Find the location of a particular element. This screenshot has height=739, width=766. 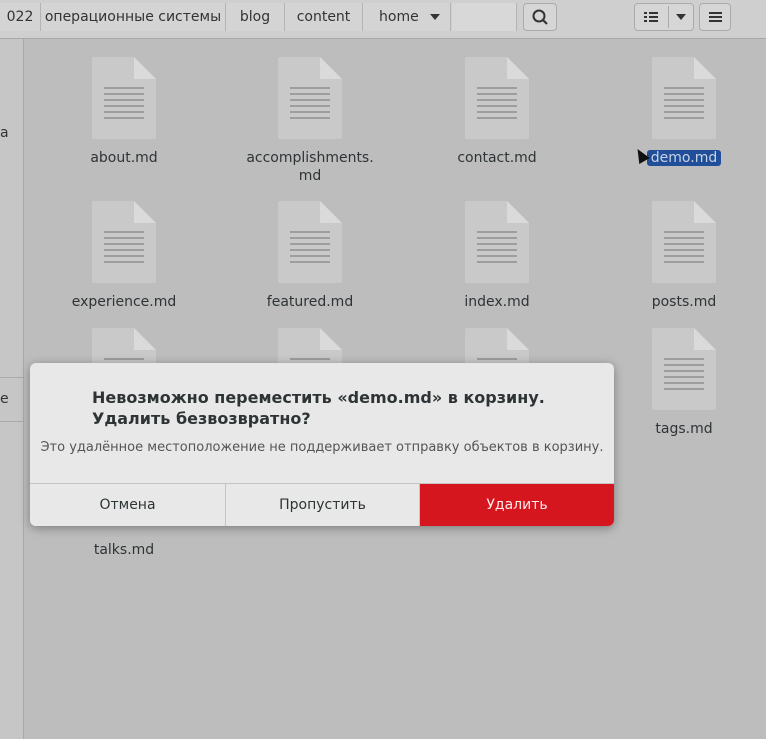

sidebar-item-partial-a: a is located at coordinates (4, 133).